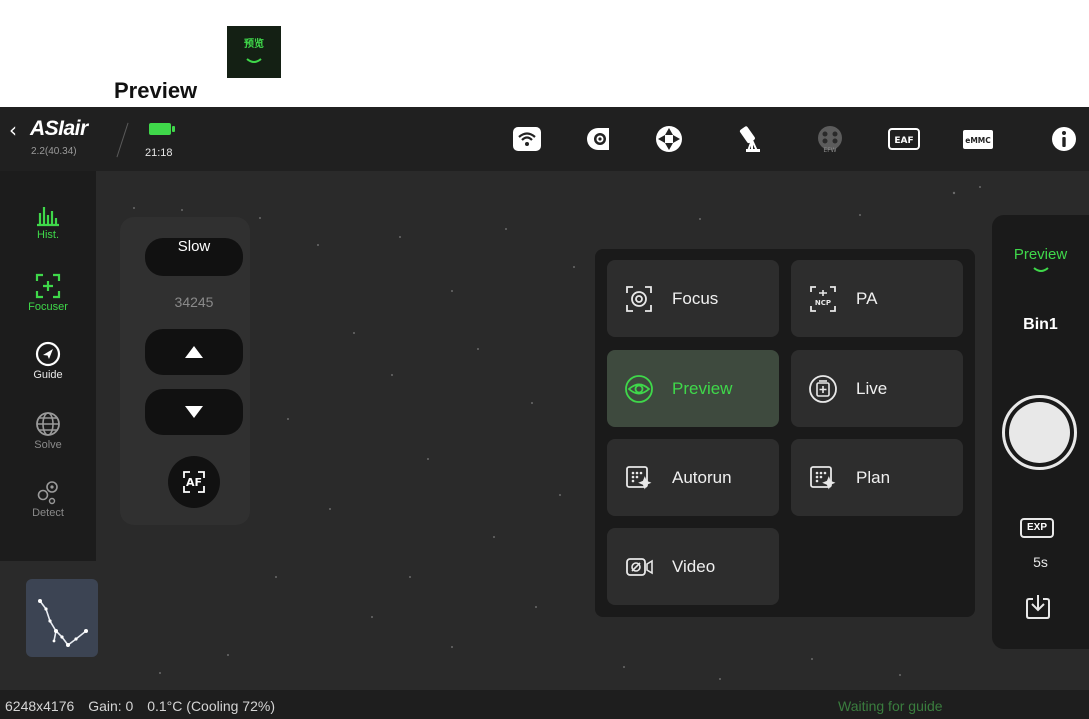  Describe the element at coordinates (639, 389) in the screenshot. I see `eye-icon` at that location.